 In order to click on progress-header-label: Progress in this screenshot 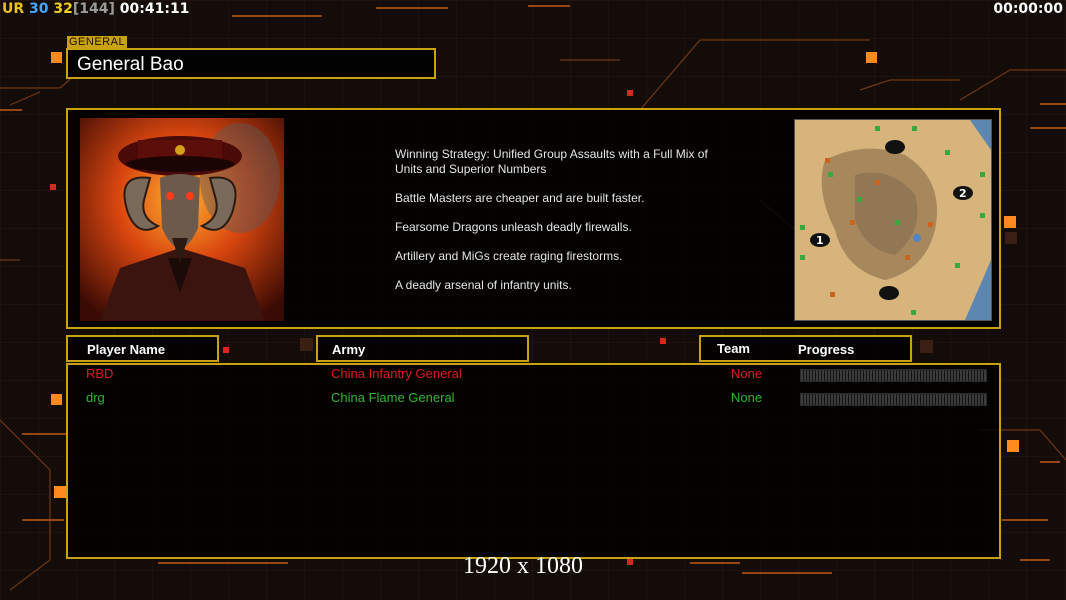, I will do `click(826, 349)`.